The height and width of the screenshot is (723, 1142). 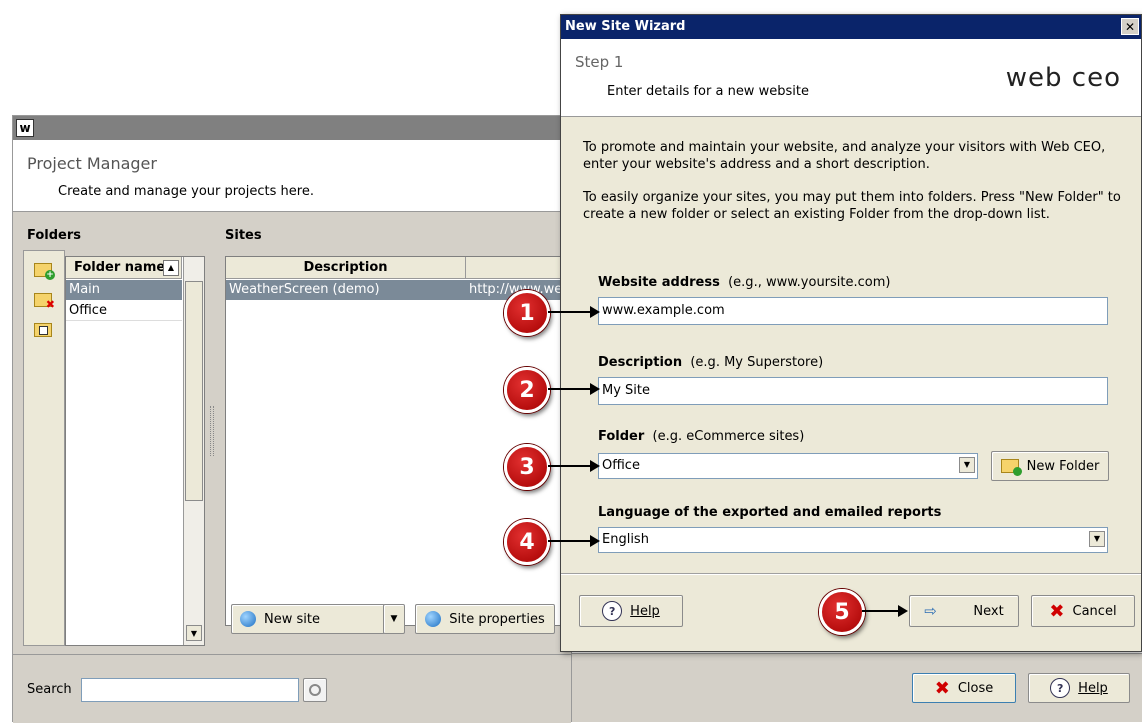 What do you see at coordinates (527, 542) in the screenshot?
I see `callout-4: 4` at bounding box center [527, 542].